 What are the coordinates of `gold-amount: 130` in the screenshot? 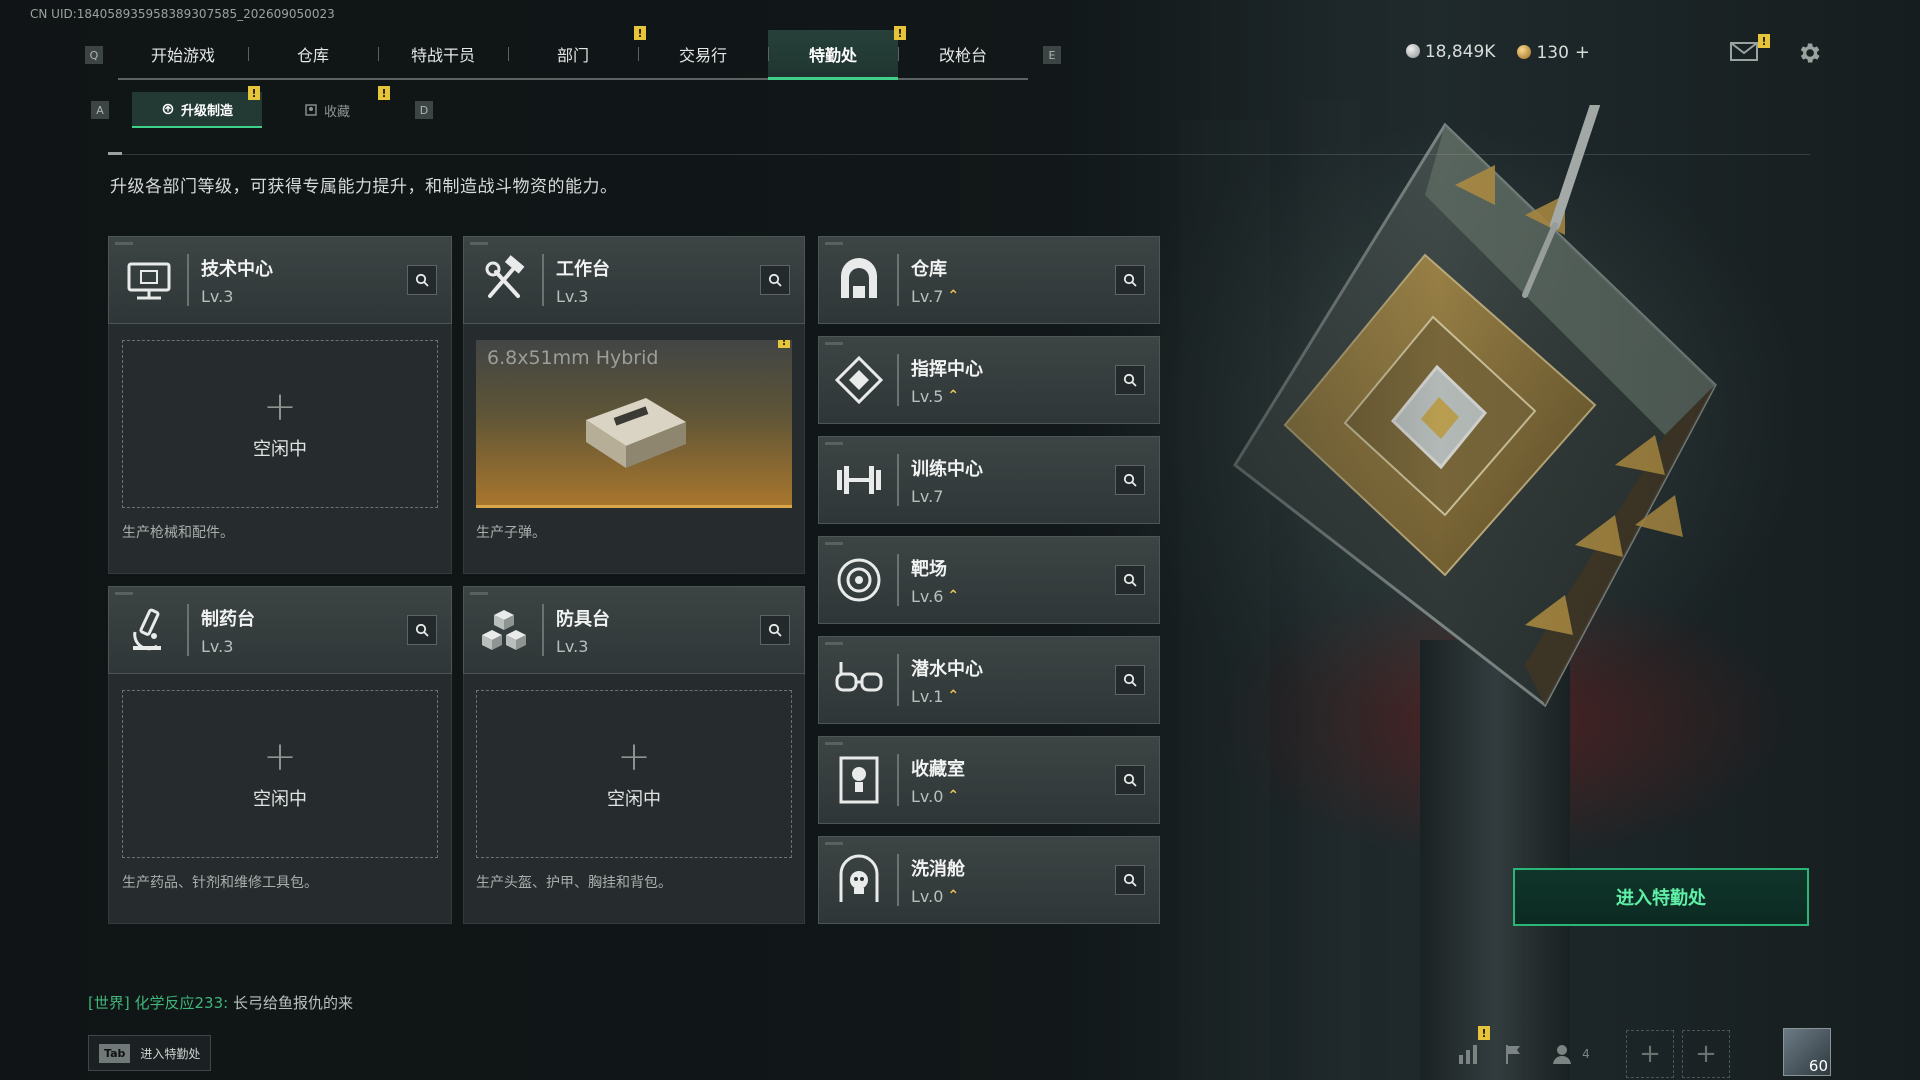 It's located at (1552, 53).